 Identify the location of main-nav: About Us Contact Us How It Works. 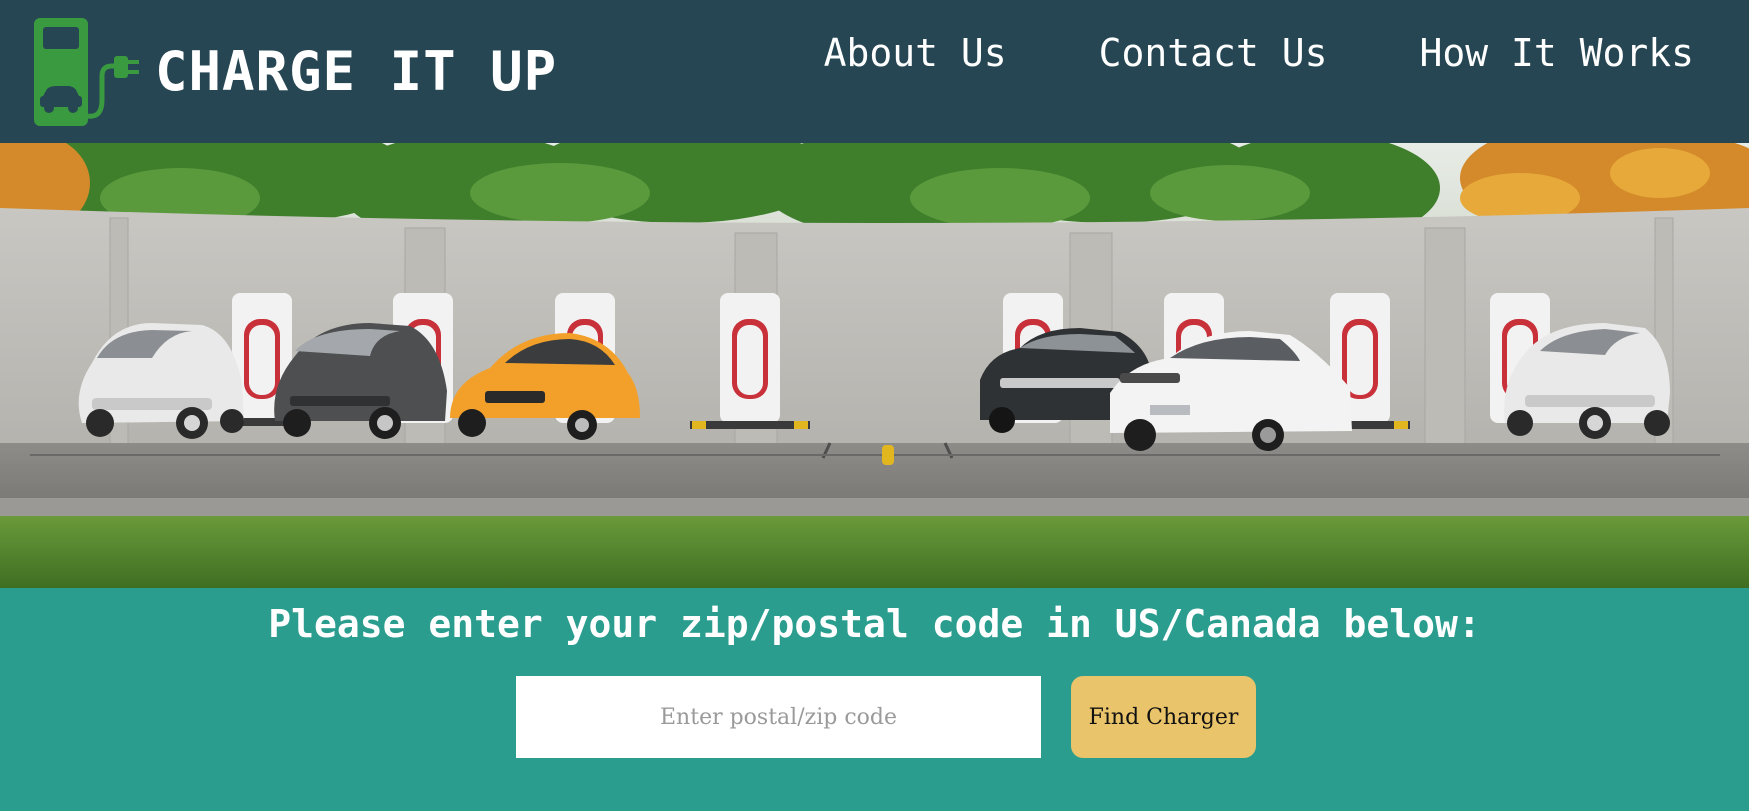
(1259, 53).